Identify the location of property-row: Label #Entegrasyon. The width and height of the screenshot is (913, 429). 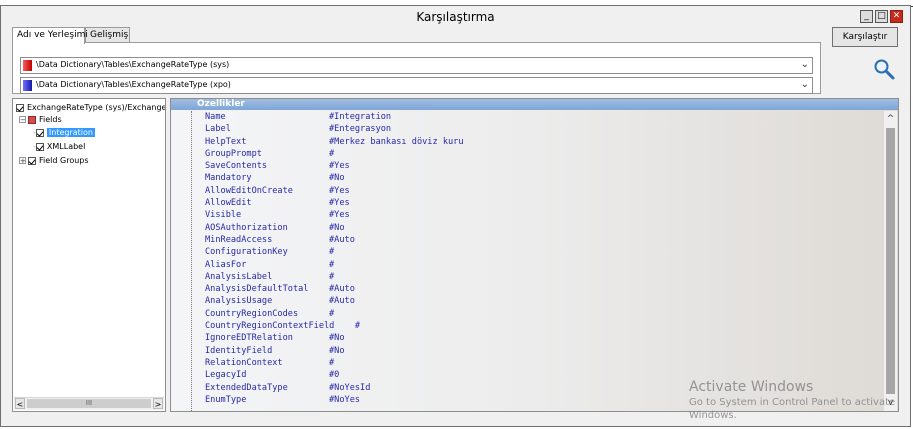
(334, 129).